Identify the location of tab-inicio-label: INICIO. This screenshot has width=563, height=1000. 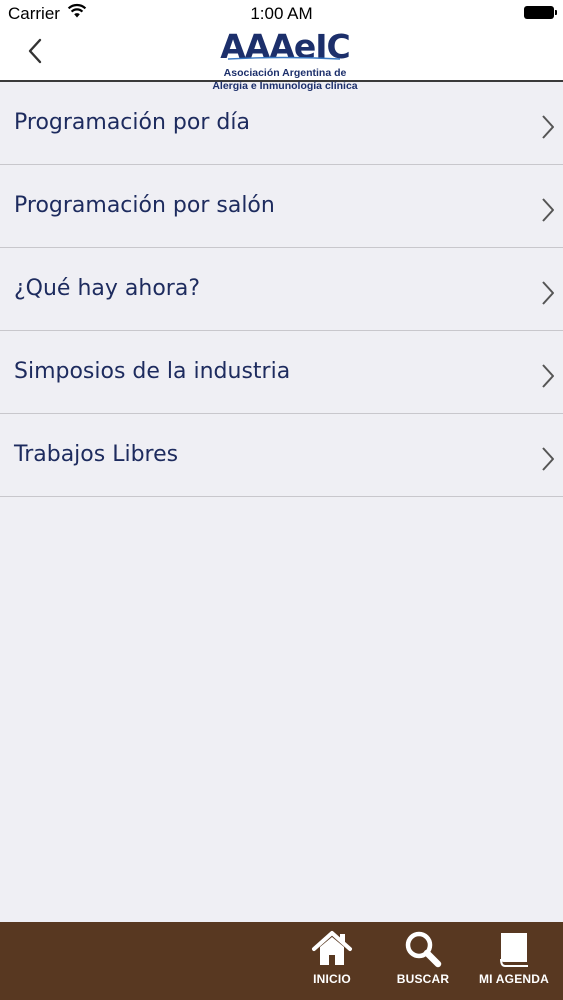
(332, 979).